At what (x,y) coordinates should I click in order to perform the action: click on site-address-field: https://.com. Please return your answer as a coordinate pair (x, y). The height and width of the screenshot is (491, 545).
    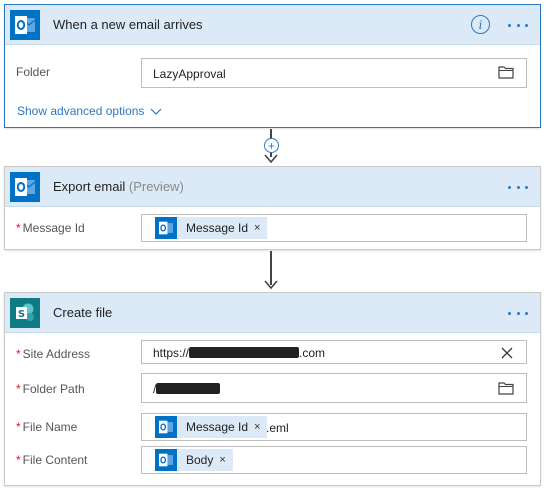
    Looking at the image, I should click on (334, 352).